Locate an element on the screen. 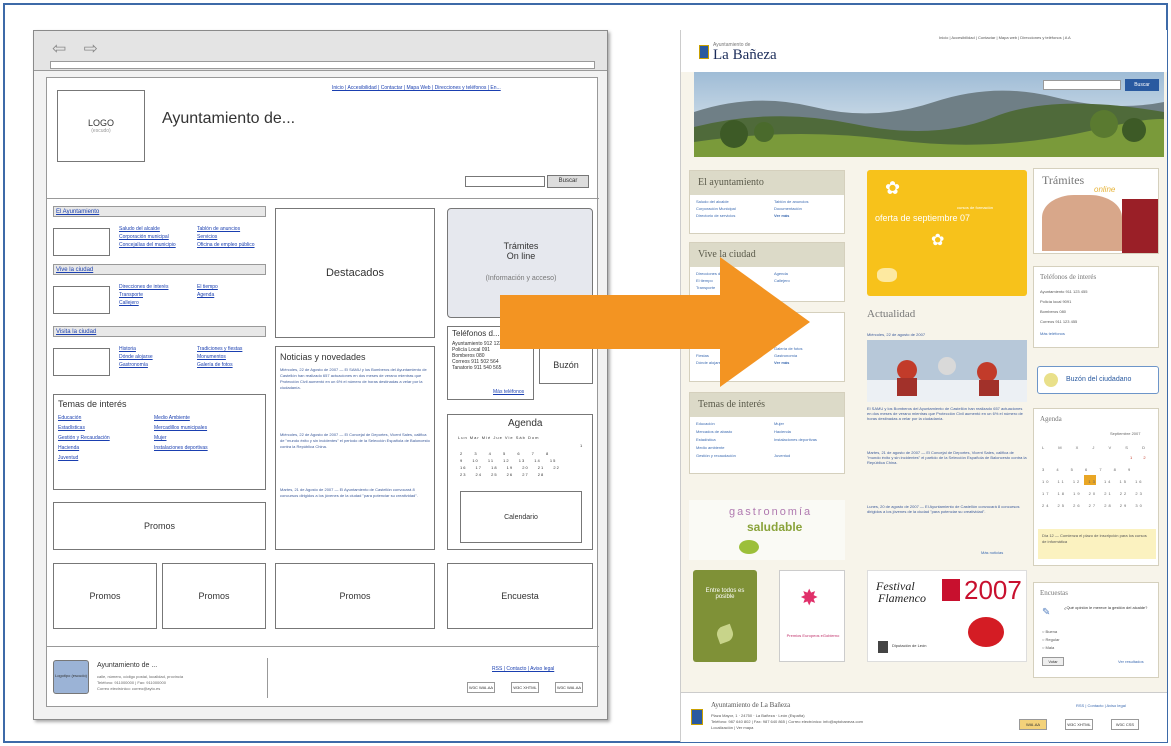  arrow-right-icon is located at coordinates (655, 322).